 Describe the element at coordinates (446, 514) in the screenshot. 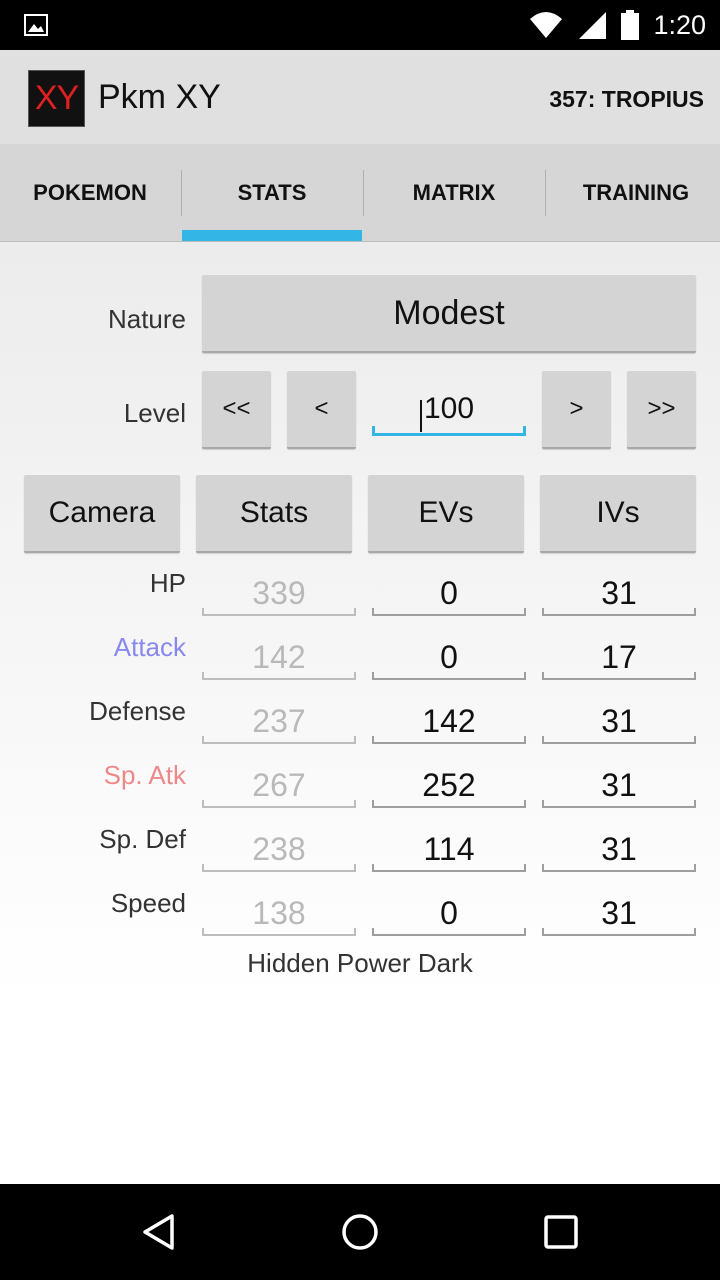

I see `evs-button: EVs` at that location.